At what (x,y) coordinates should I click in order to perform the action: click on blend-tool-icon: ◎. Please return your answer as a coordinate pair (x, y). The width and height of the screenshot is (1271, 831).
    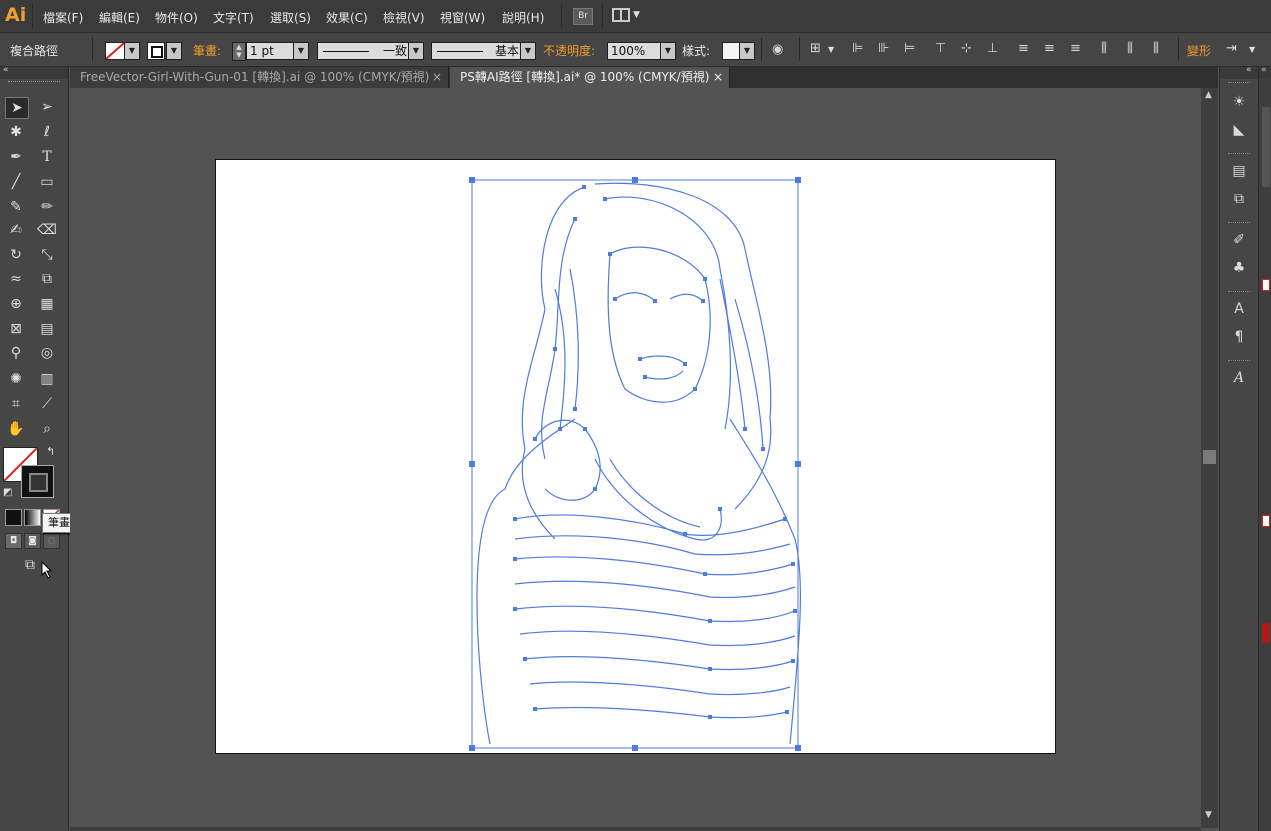
    Looking at the image, I should click on (47, 353).